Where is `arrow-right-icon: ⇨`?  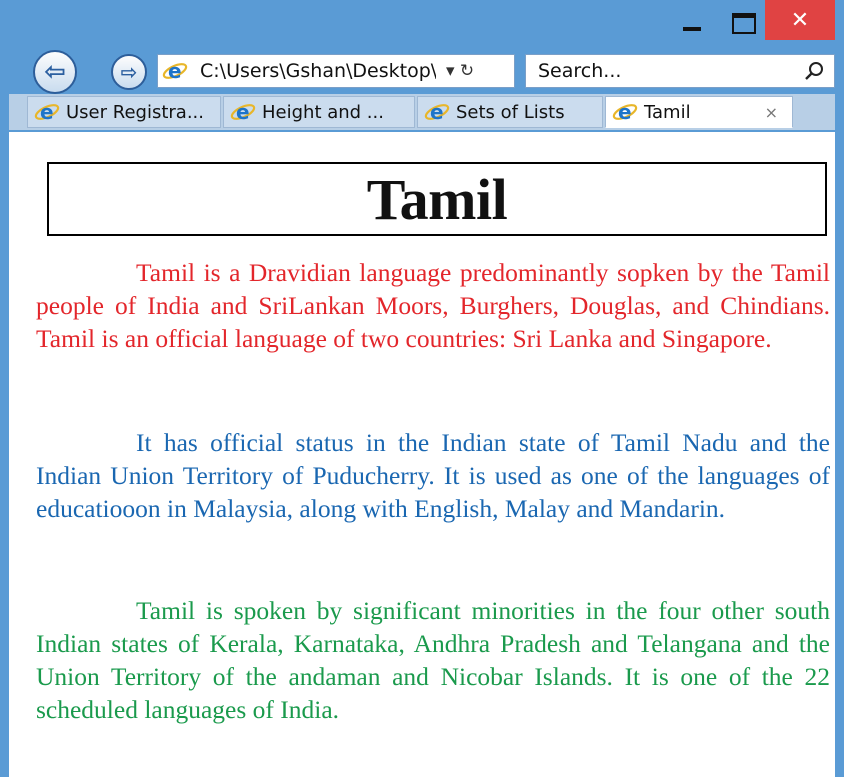 arrow-right-icon: ⇨ is located at coordinates (129, 72).